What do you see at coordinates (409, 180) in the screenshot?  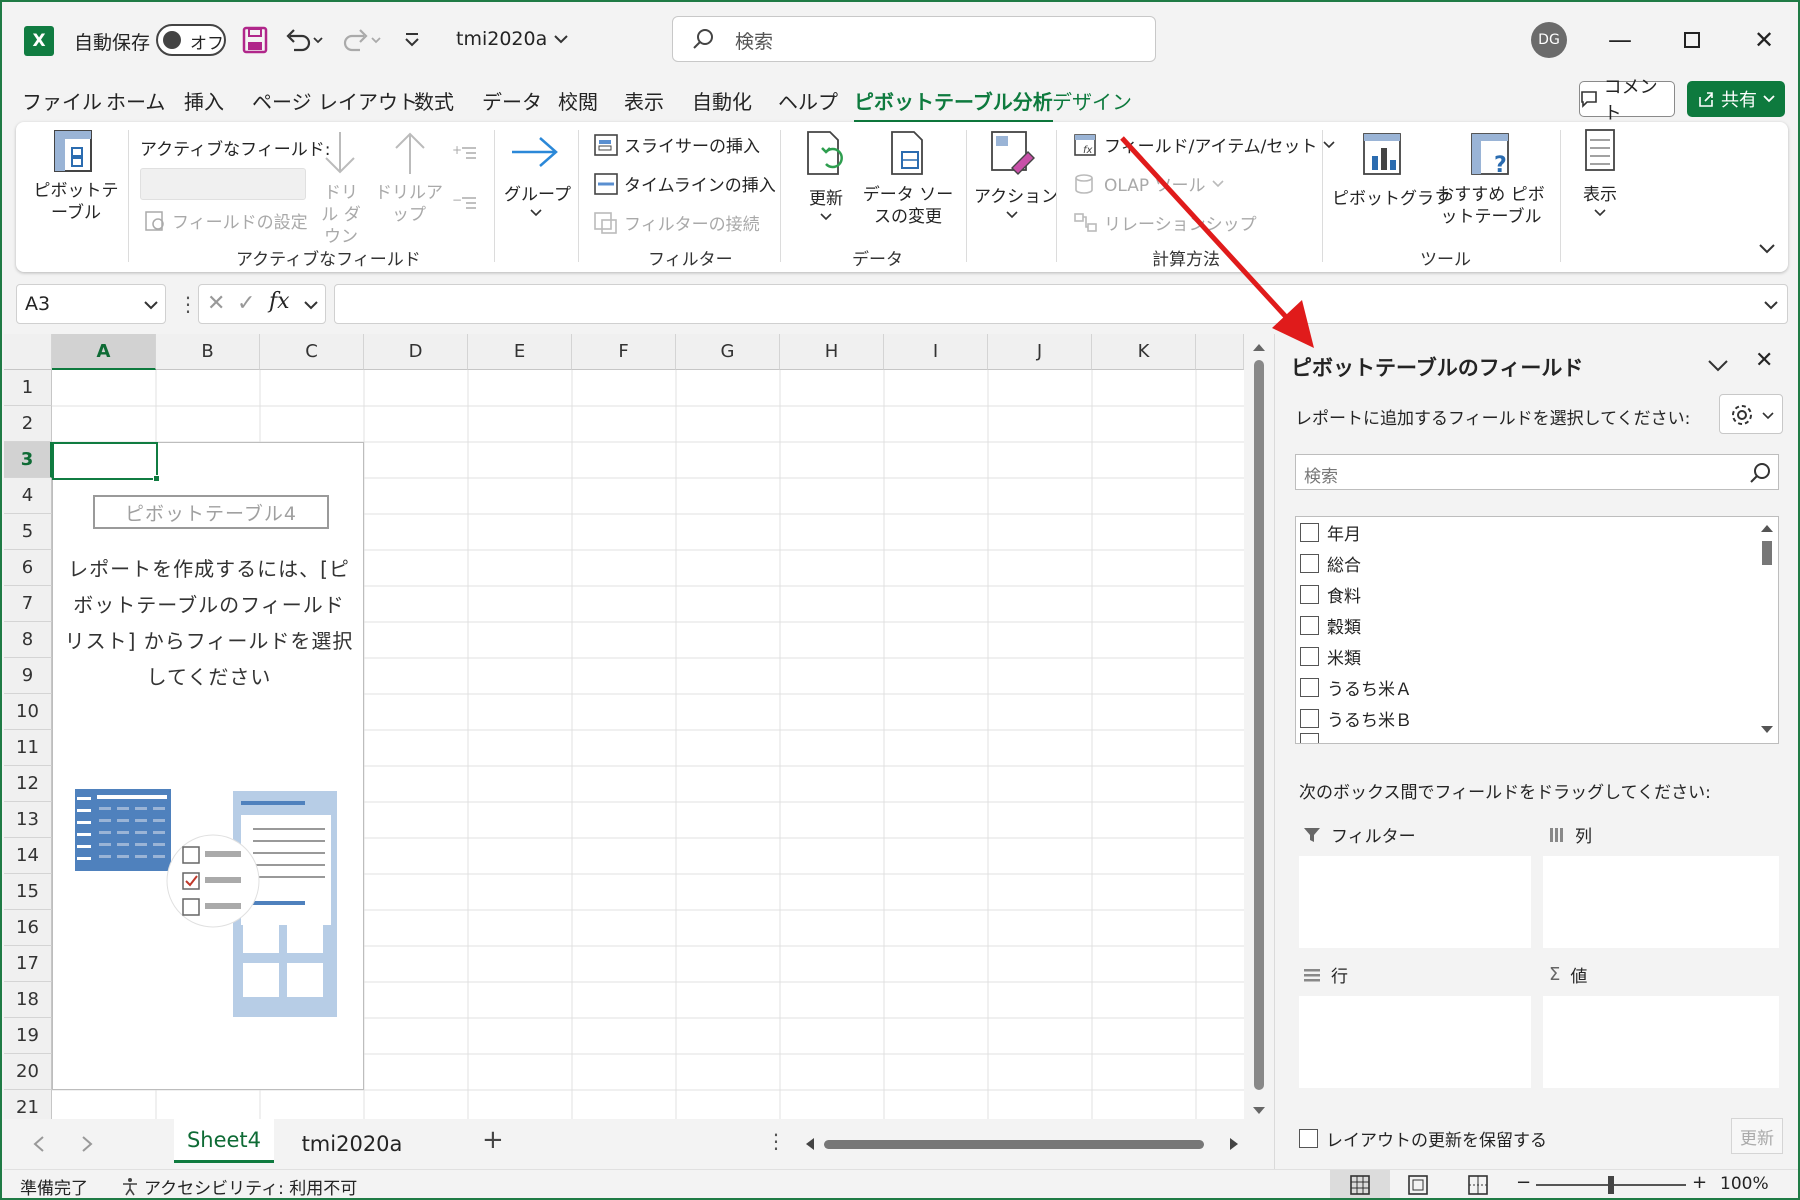 I see `drill-up-button: ドリルアップ` at bounding box center [409, 180].